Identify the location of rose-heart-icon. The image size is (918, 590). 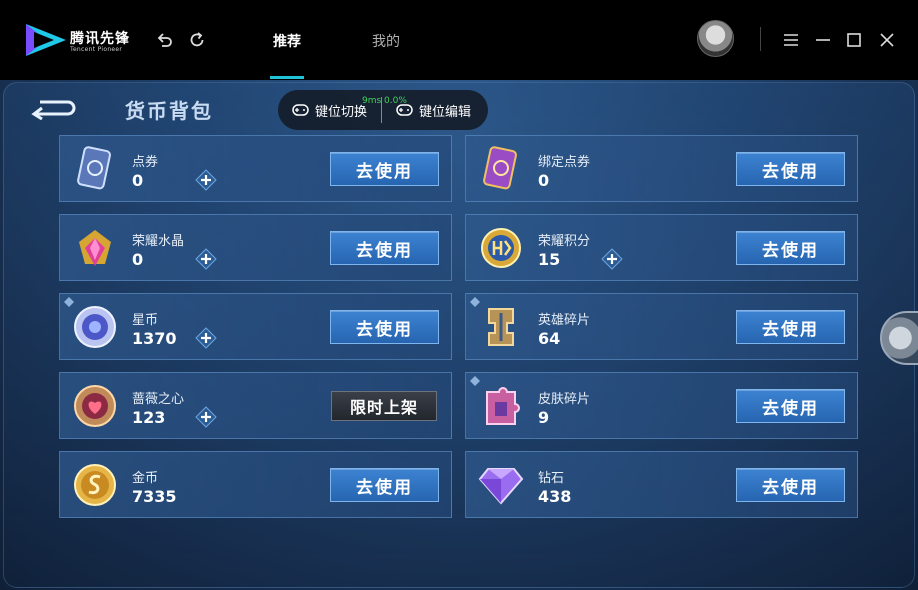
(95, 406).